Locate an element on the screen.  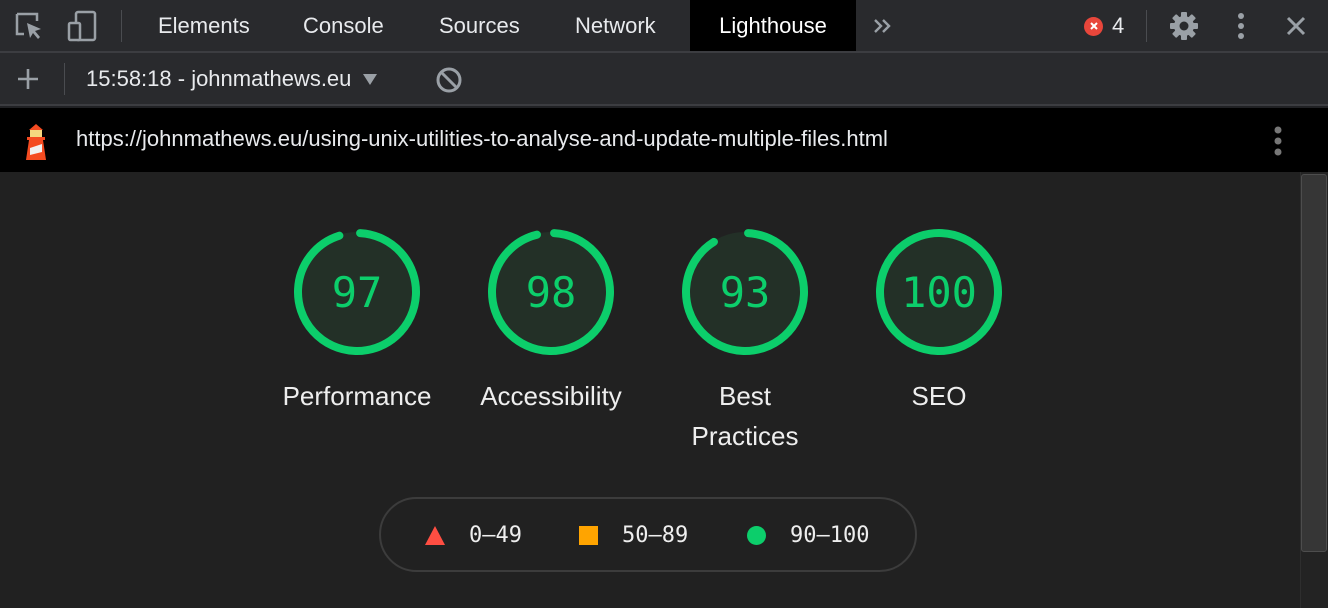
clear-block-icon is located at coordinates (449, 80).